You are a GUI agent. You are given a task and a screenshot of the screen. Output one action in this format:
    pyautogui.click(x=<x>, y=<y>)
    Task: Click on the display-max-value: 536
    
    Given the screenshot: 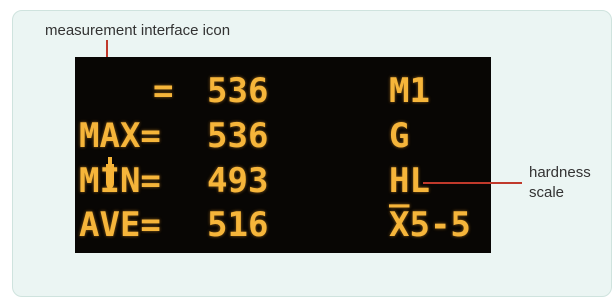 What is the action you would take?
    pyautogui.click(x=238, y=136)
    